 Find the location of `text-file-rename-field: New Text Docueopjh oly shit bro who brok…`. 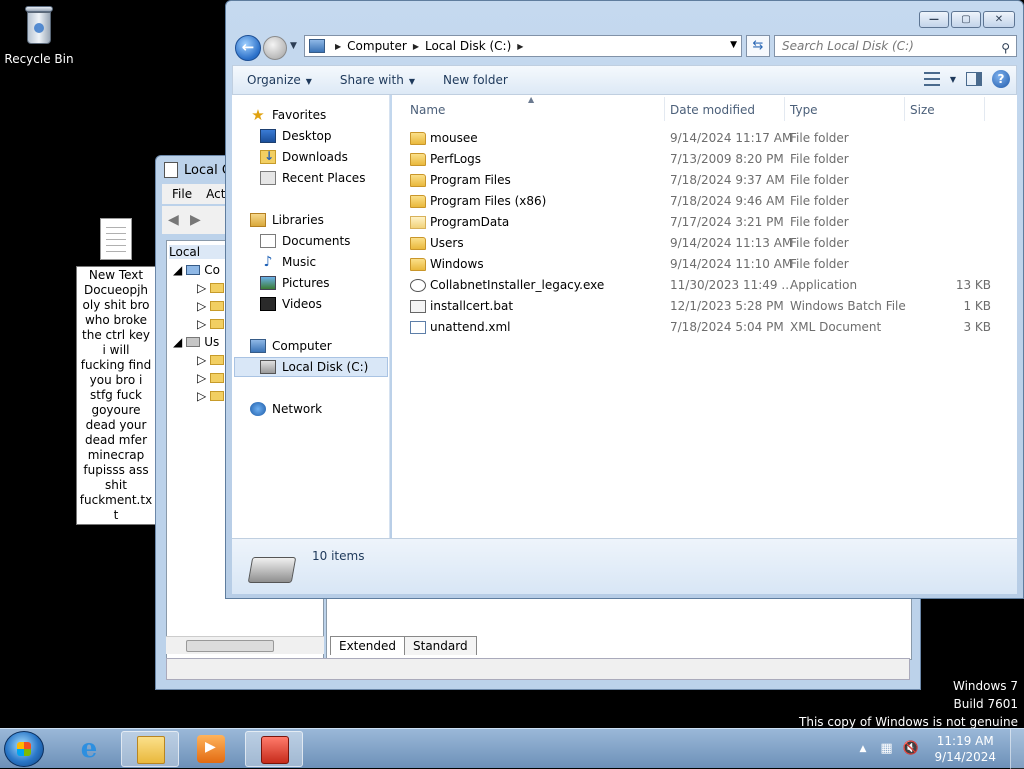

text-file-rename-field: New Text Docueopjh oly shit bro who brok… is located at coordinates (116, 395).